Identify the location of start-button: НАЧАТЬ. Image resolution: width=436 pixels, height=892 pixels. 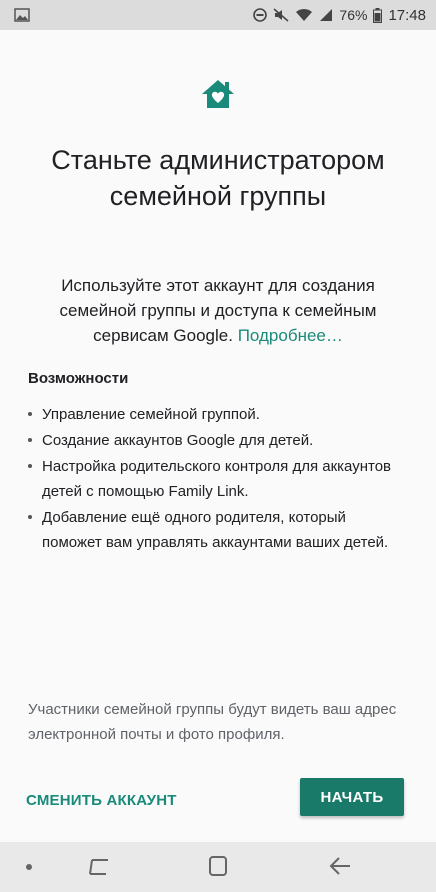
(352, 797).